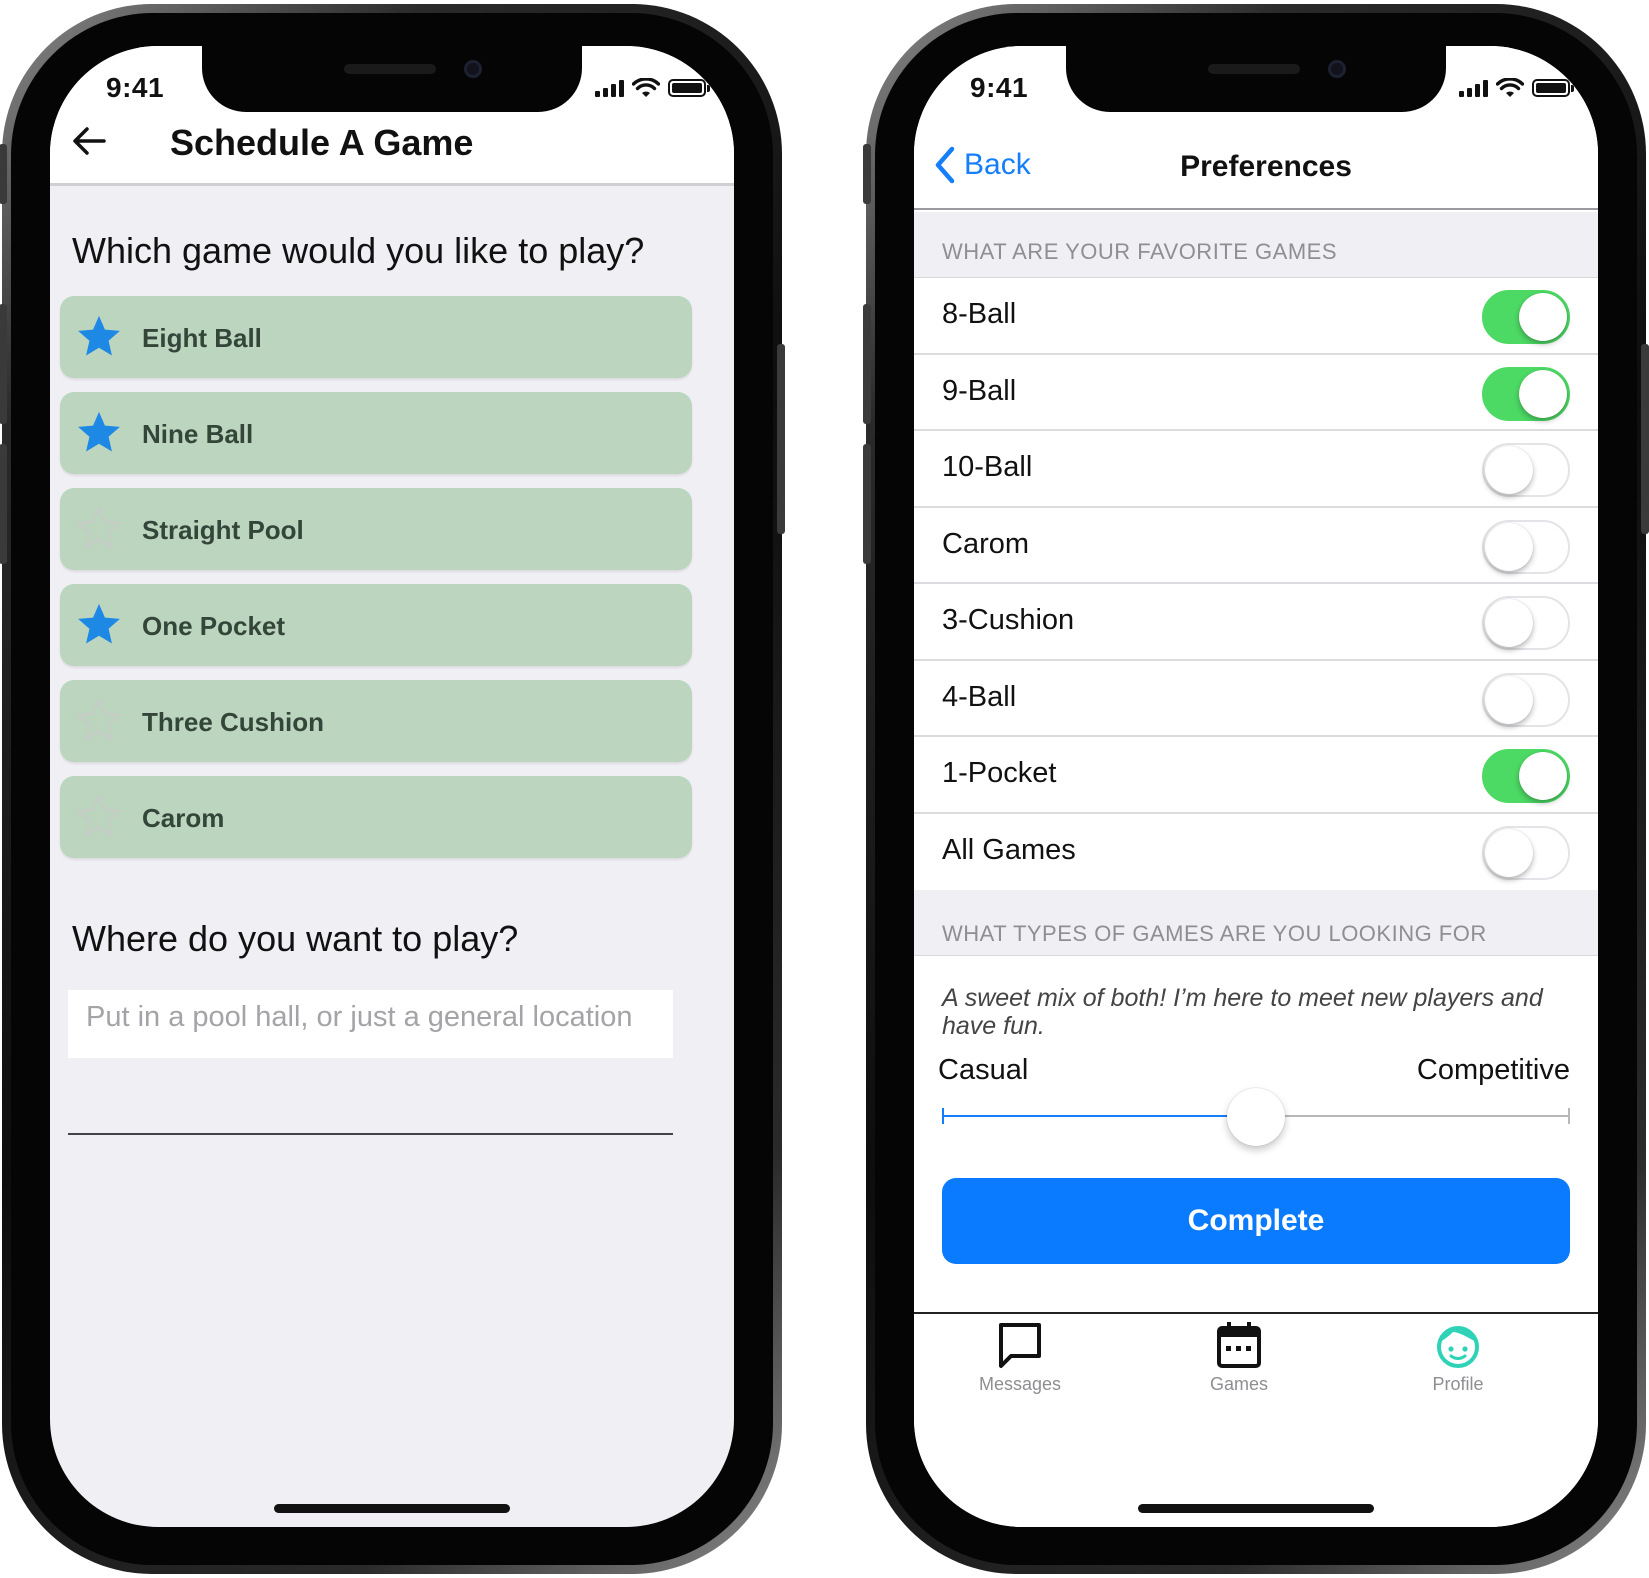  What do you see at coordinates (1008, 620) in the screenshot?
I see `pref-label: 3-Cushion` at bounding box center [1008, 620].